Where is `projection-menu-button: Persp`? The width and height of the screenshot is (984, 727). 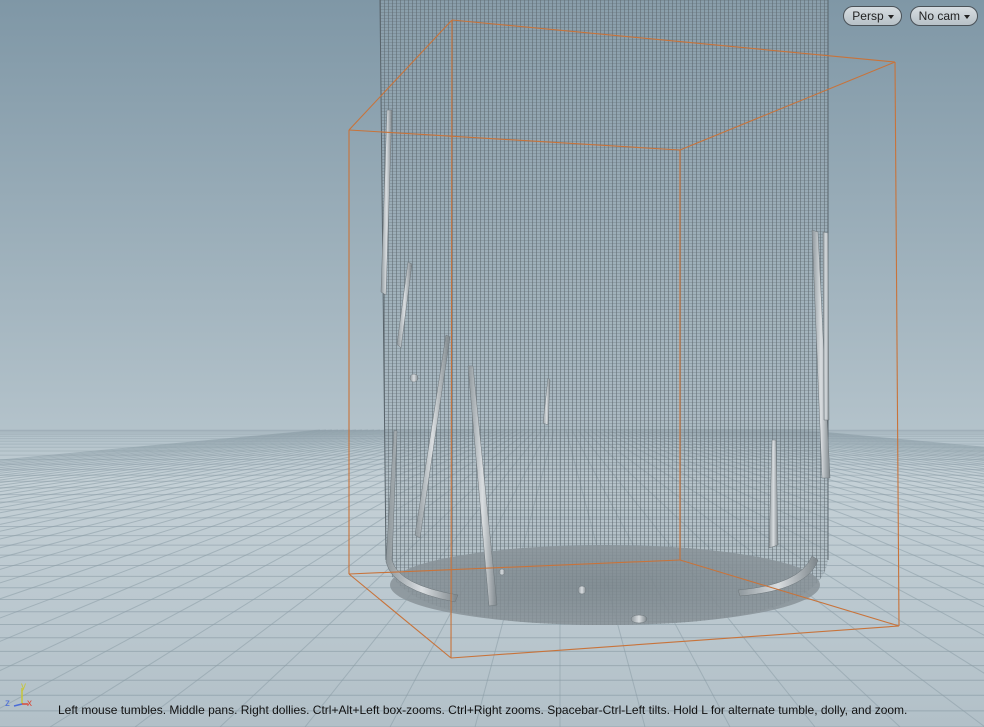 projection-menu-button: Persp is located at coordinates (872, 16).